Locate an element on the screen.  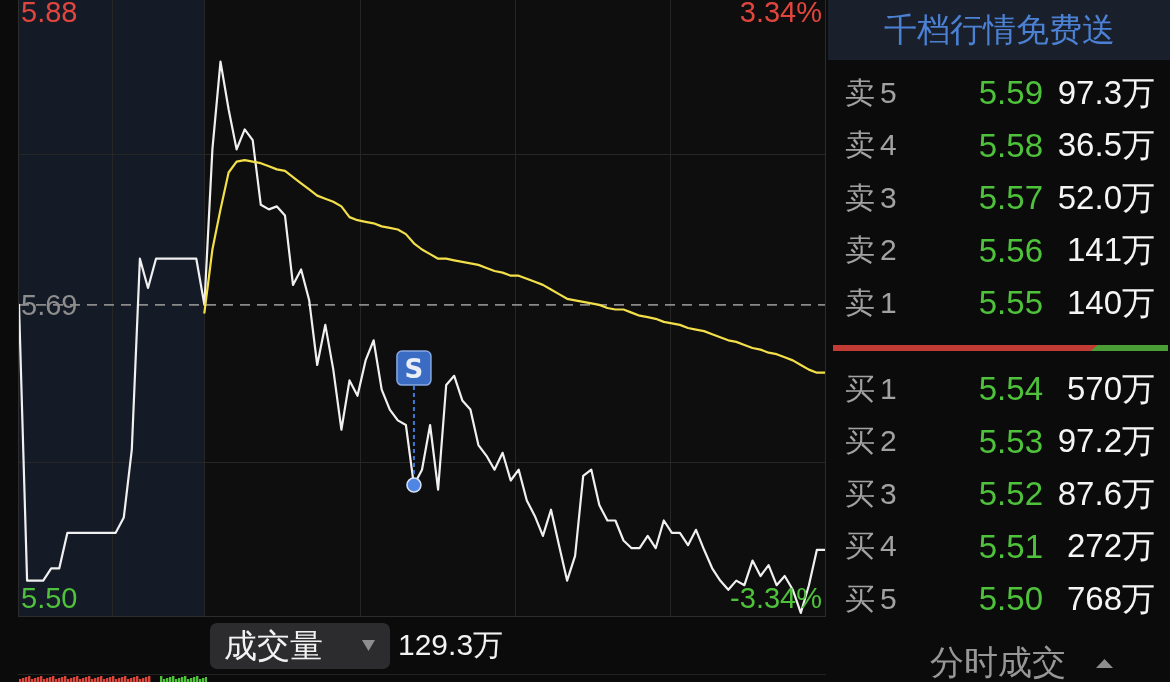
ask-label: 卖5 is located at coordinates (873, 92).